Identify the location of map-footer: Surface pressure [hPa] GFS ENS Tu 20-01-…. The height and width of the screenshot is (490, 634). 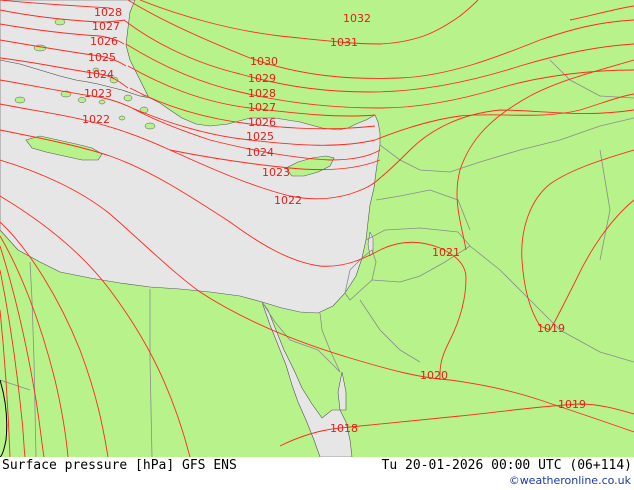
(317, 473).